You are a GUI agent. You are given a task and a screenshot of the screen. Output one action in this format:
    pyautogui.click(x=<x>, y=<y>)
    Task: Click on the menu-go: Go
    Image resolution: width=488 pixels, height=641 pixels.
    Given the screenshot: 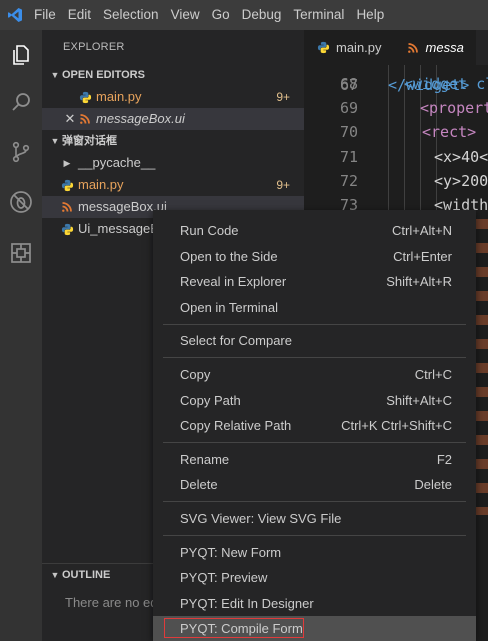 What is the action you would take?
    pyautogui.click(x=221, y=15)
    